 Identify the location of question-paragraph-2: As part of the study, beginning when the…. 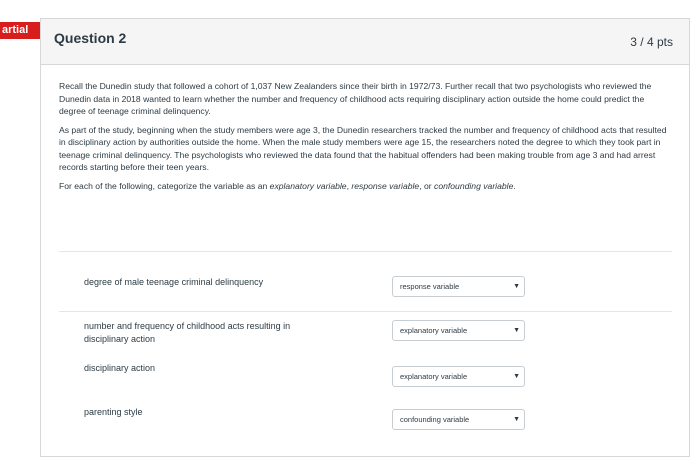
(363, 148).